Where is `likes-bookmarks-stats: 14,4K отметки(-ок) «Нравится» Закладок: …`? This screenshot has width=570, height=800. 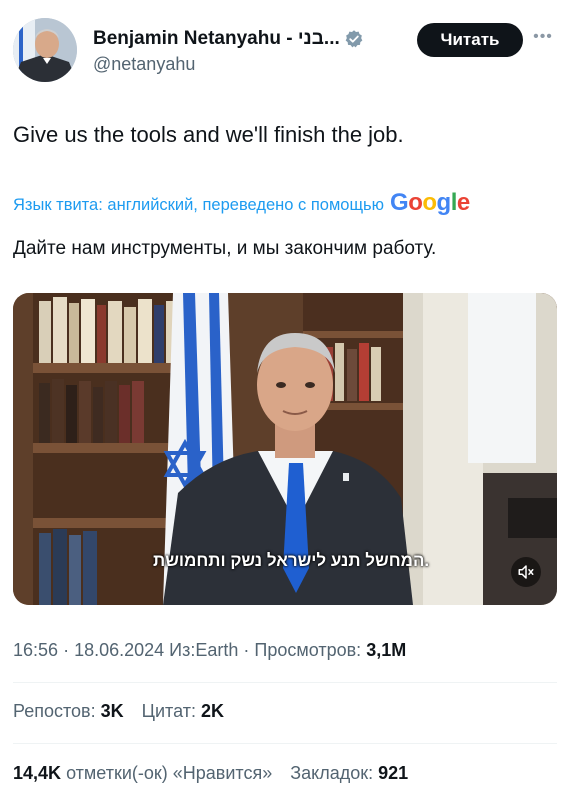 likes-bookmarks-stats: 14,4K отметки(-ок) «Нравится» Закладок: … is located at coordinates (210, 773).